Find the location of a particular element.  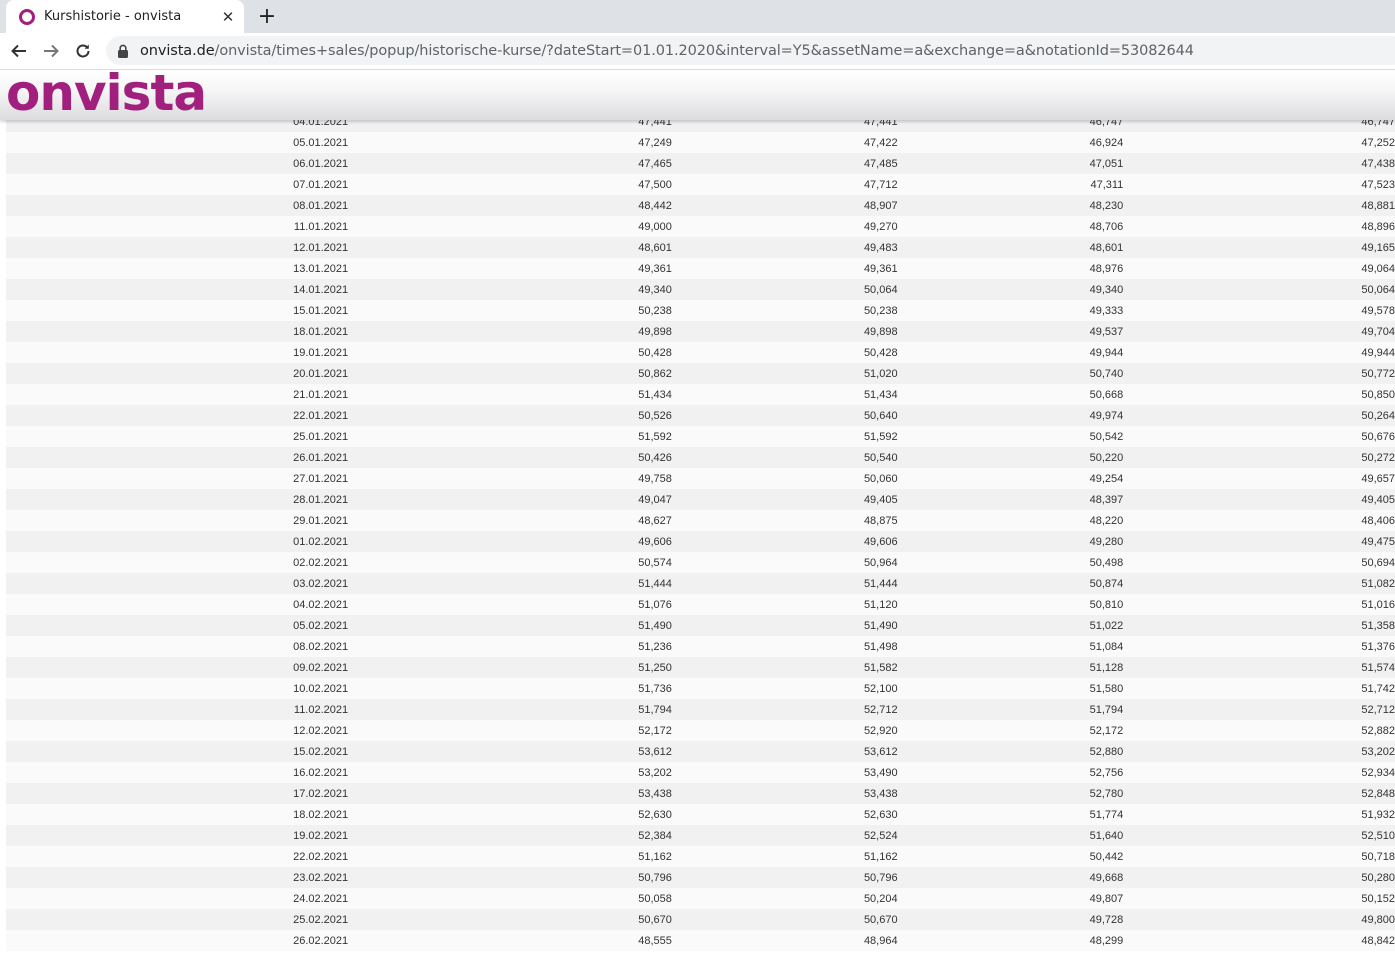

table-row: 26.02.2021 48,555 48,964 48,299 48,842 is located at coordinates (700, 940).